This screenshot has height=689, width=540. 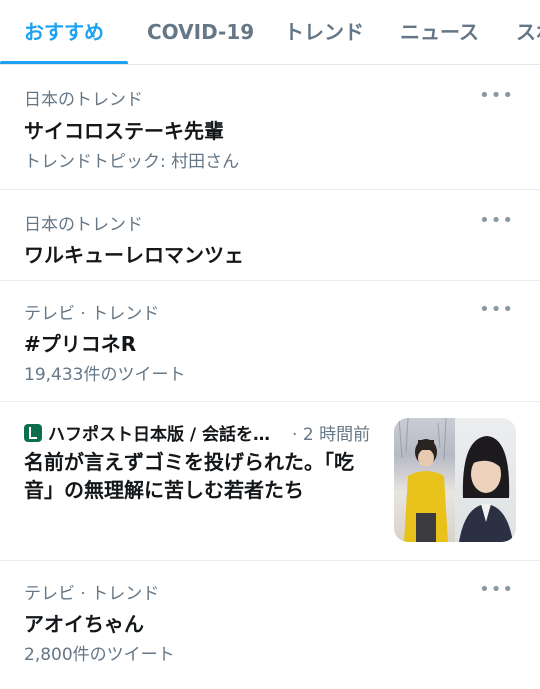 I want to click on trend-title: アオイちゃん, so click(x=84, y=624).